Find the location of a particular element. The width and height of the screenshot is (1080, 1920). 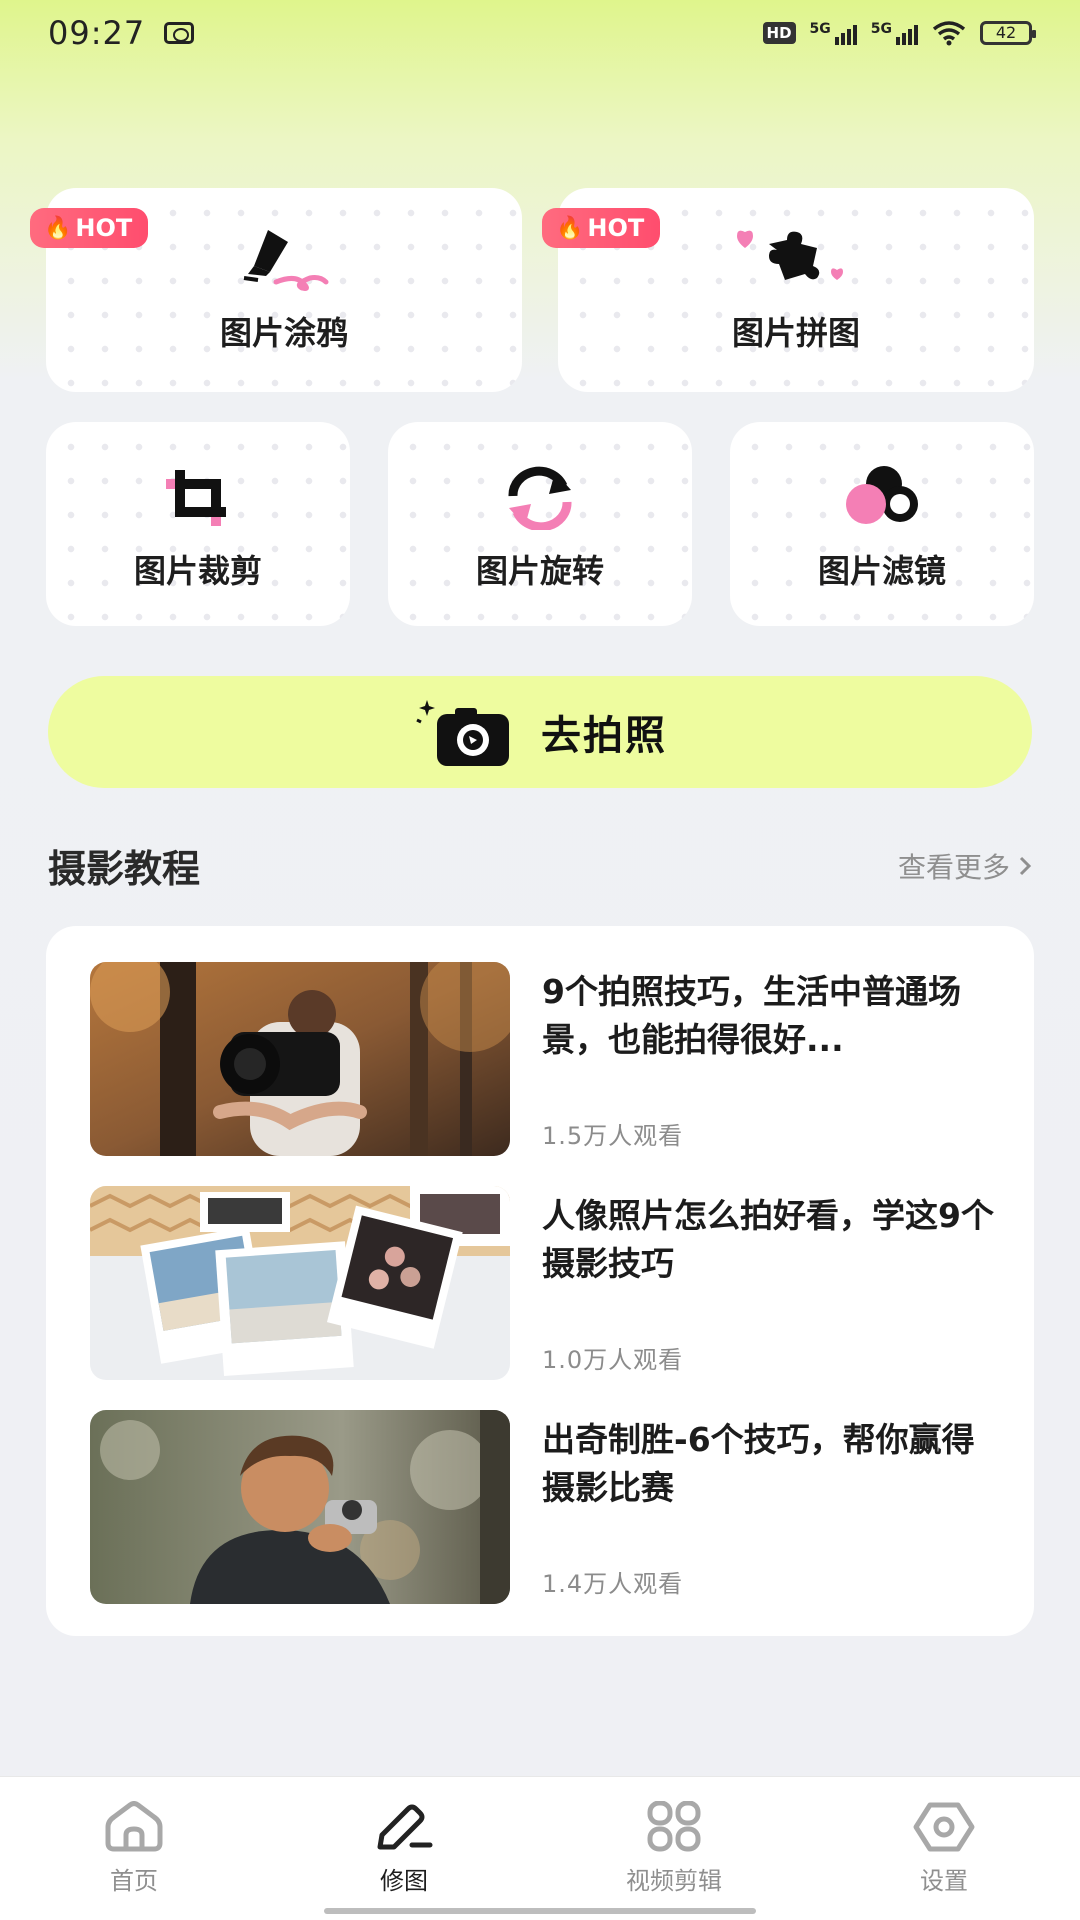

nav-edit-label: 修图 is located at coordinates (404, 1881).